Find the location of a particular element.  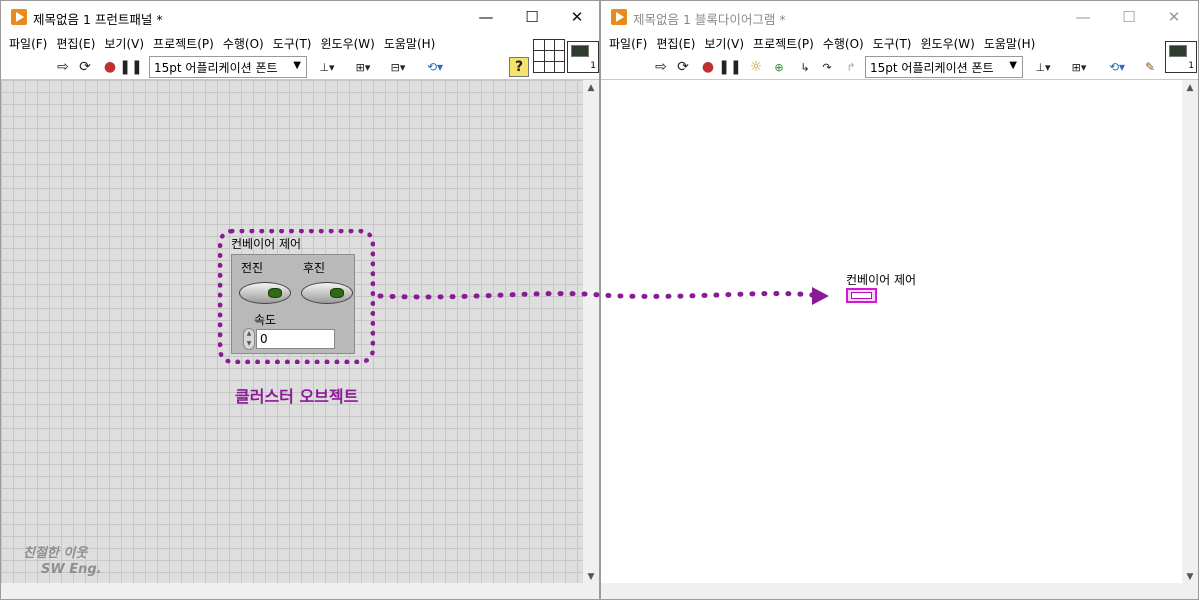

front-panel-toolbar: ⇨ ⟳ ● ❚❚ 15pt 어플리케이션 폰트 ▼ ⊥▾ ⊞▾ ⊟▾ ⟲▾ ? is located at coordinates (300, 67).